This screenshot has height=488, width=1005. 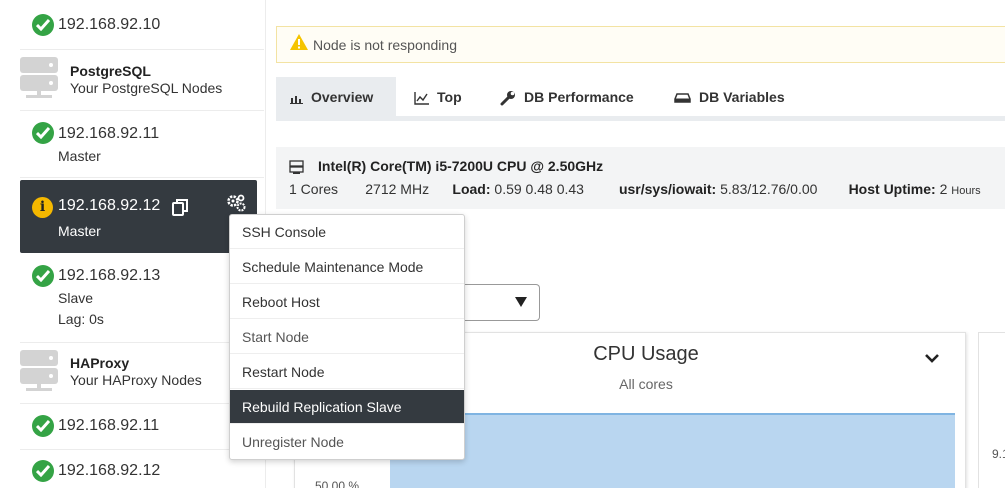 What do you see at coordinates (296, 99) in the screenshot?
I see `bar-chart-icon` at bounding box center [296, 99].